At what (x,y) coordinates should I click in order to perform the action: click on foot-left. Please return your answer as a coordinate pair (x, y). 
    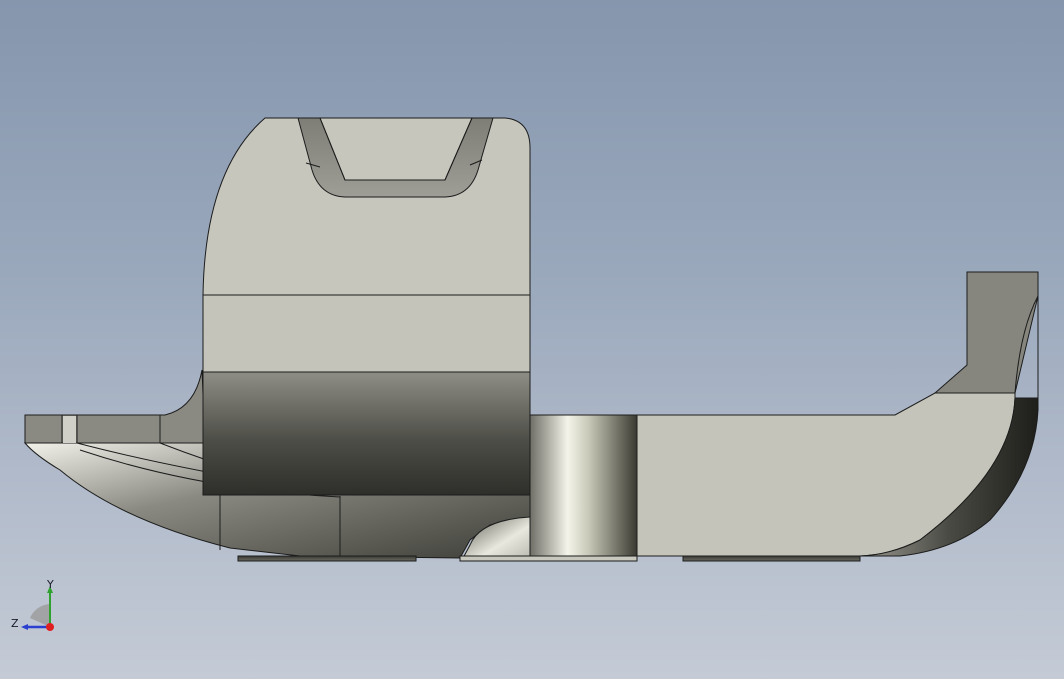
    Looking at the image, I should click on (327, 558).